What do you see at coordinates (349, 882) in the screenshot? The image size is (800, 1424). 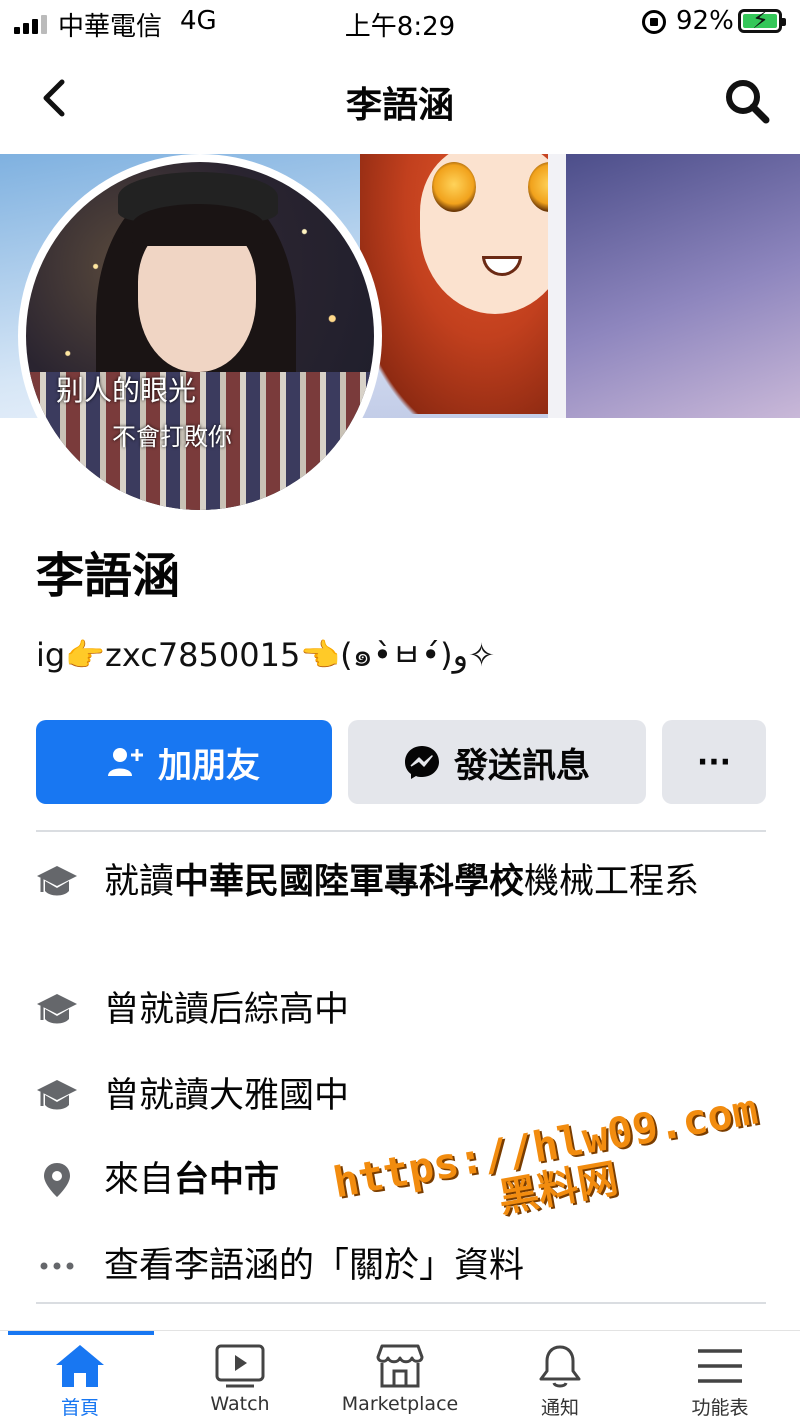 I see `school-name: 中華民國陸軍專科學校` at bounding box center [349, 882].